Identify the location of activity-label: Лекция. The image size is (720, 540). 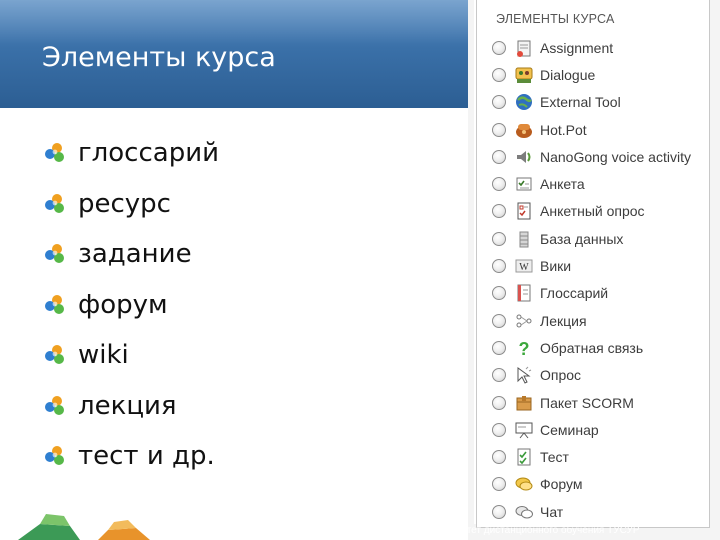
(563, 320).